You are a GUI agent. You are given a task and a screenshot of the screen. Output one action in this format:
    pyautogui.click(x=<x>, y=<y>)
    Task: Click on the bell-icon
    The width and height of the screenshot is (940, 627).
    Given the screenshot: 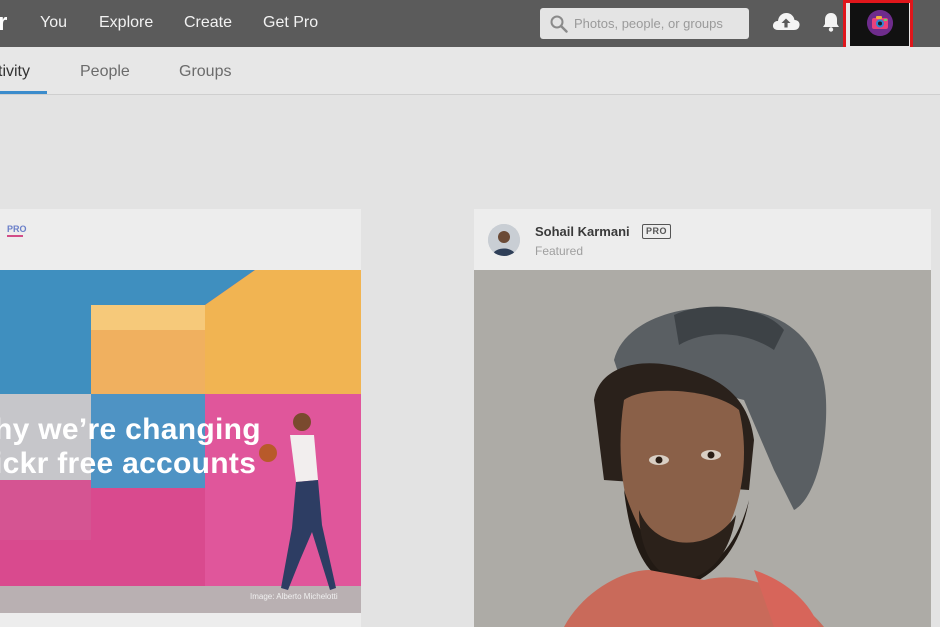 What is the action you would take?
    pyautogui.click(x=831, y=22)
    